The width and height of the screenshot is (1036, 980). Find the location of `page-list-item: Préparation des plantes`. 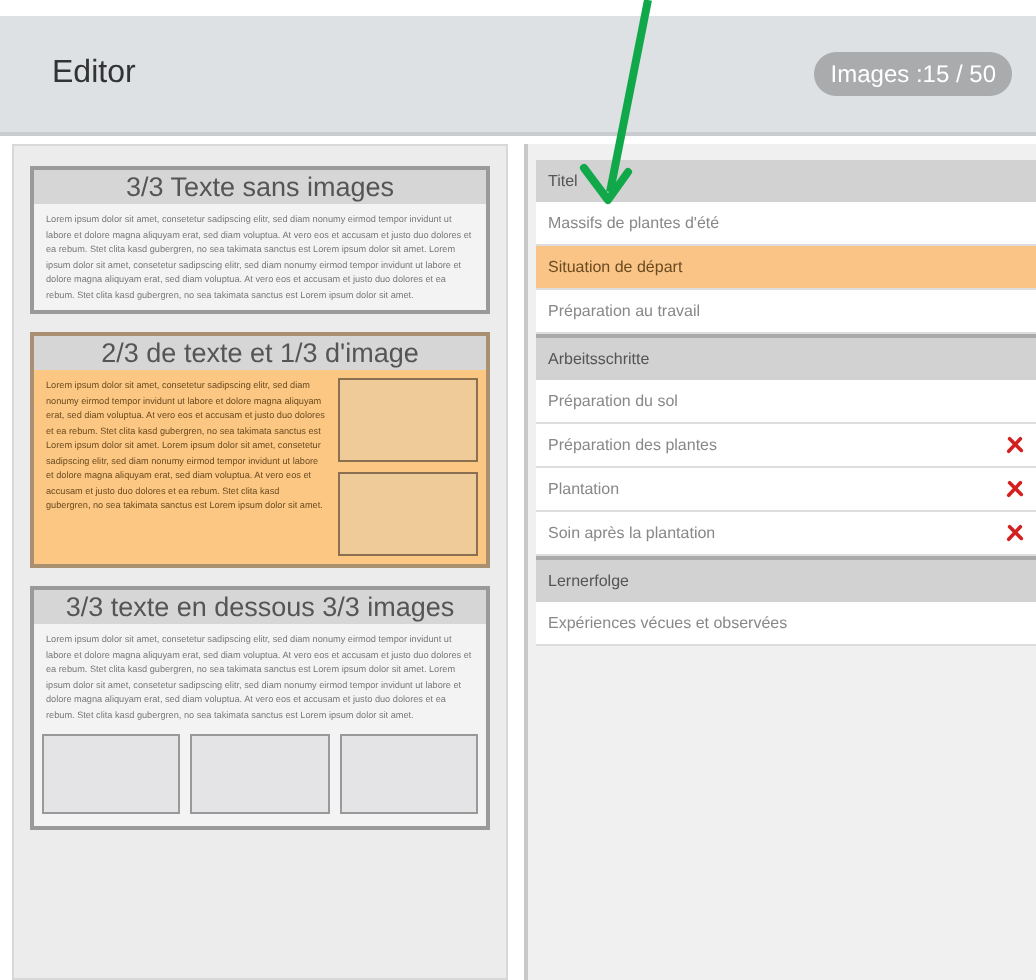

page-list-item: Préparation des plantes is located at coordinates (786, 446).